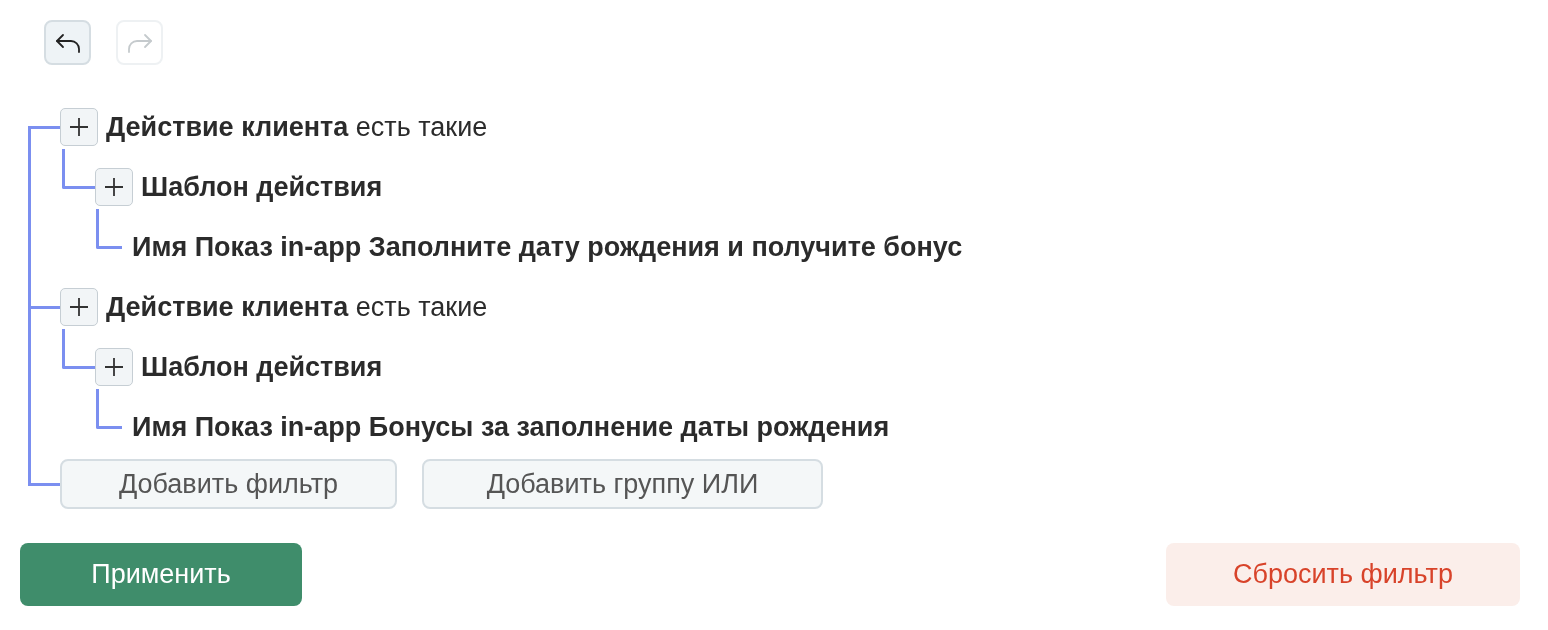 The height and width of the screenshot is (630, 1548). What do you see at coordinates (1343, 574) in the screenshot?
I see `reset-filter-button: Сбросить фильтр` at bounding box center [1343, 574].